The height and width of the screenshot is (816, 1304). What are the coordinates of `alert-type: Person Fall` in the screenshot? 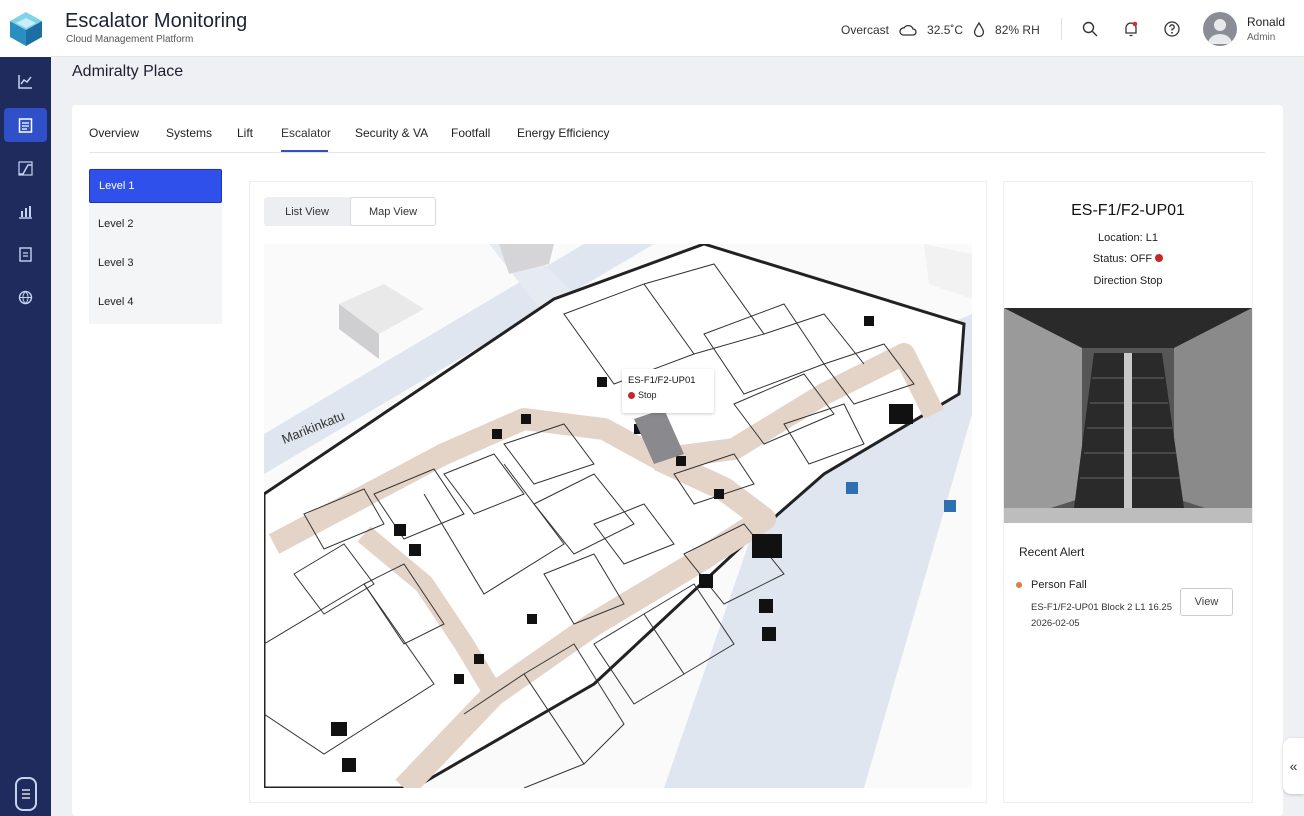 It's located at (1059, 585).